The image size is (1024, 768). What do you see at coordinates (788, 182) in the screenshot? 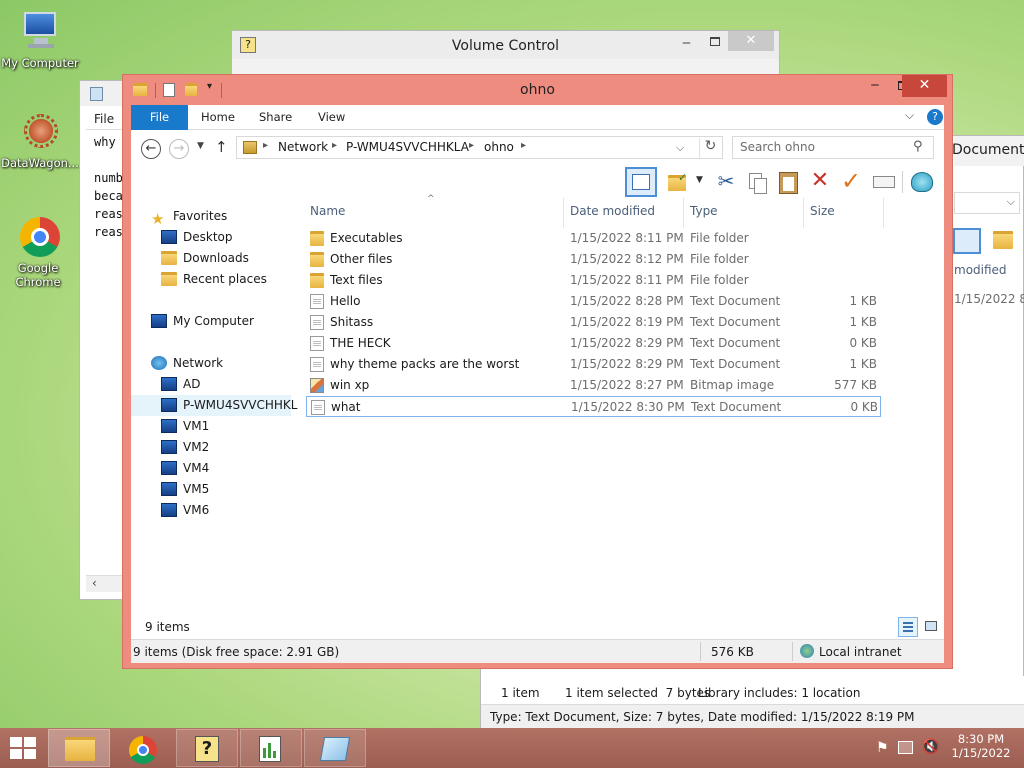
I see `paste-button` at bounding box center [788, 182].